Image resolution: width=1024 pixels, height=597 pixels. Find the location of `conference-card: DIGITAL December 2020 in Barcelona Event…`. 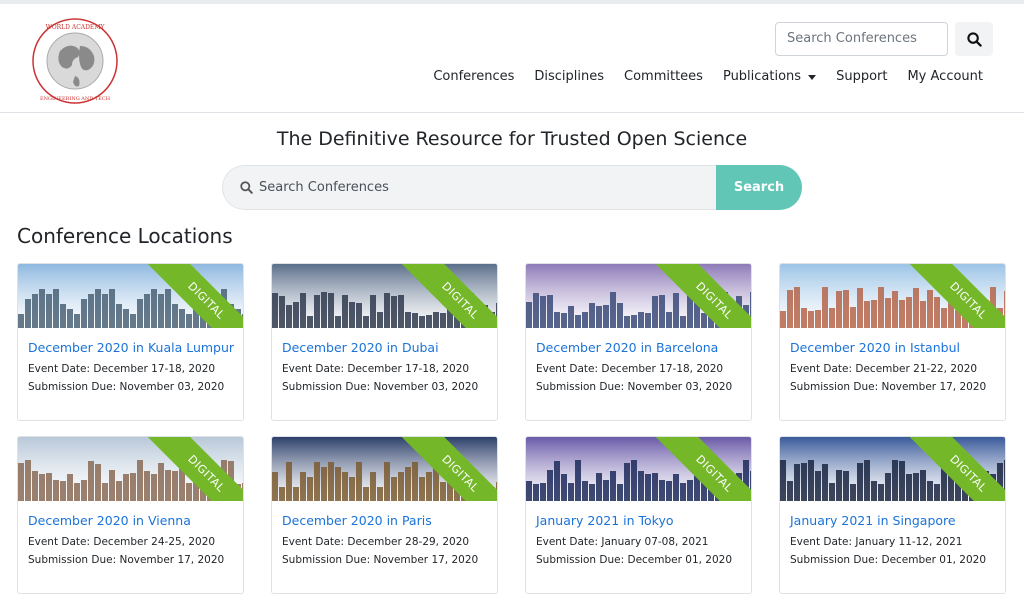

conference-card: DIGITAL December 2020 in Barcelona Event… is located at coordinates (638, 342).